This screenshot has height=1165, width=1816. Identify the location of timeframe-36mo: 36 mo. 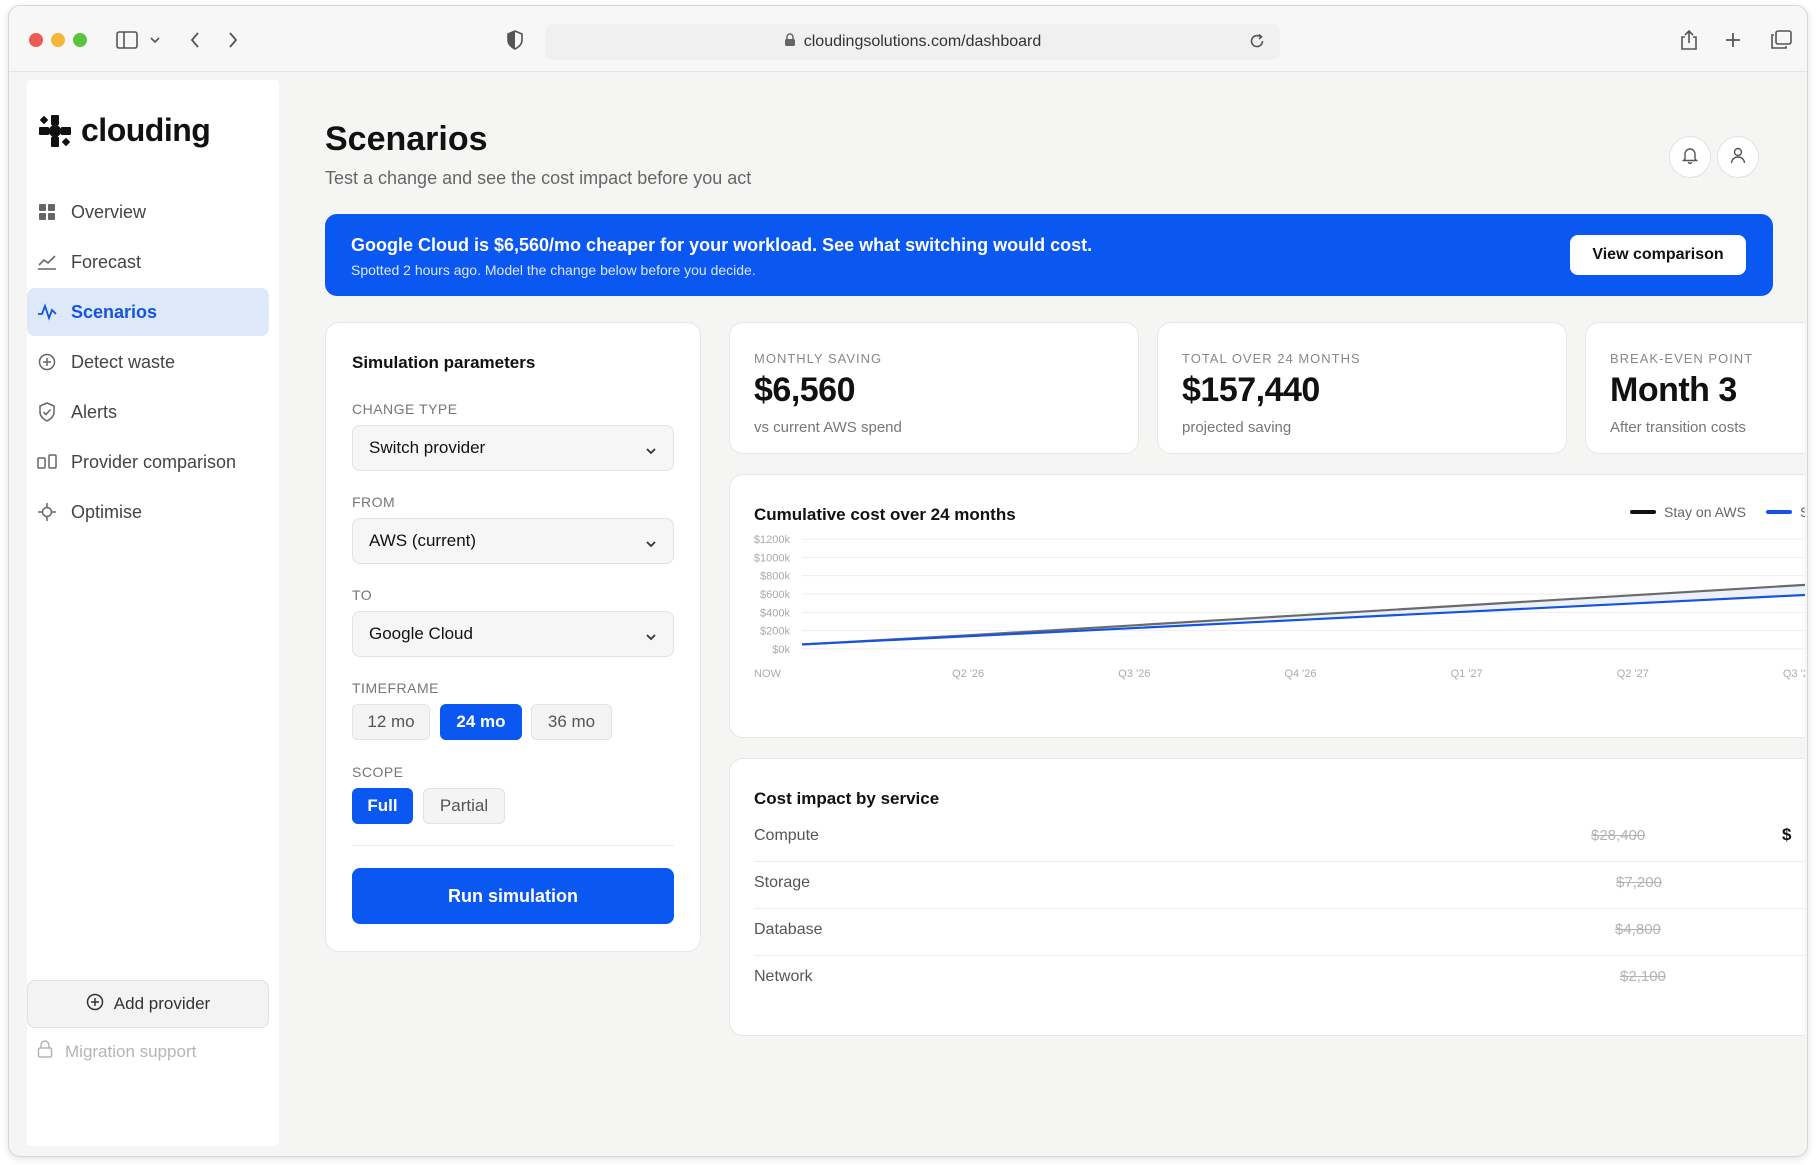
(571, 722).